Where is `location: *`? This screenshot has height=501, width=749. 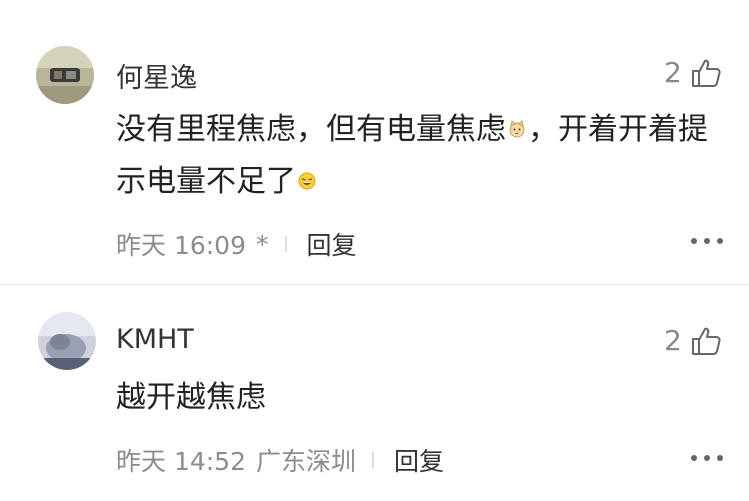 location: * is located at coordinates (262, 244).